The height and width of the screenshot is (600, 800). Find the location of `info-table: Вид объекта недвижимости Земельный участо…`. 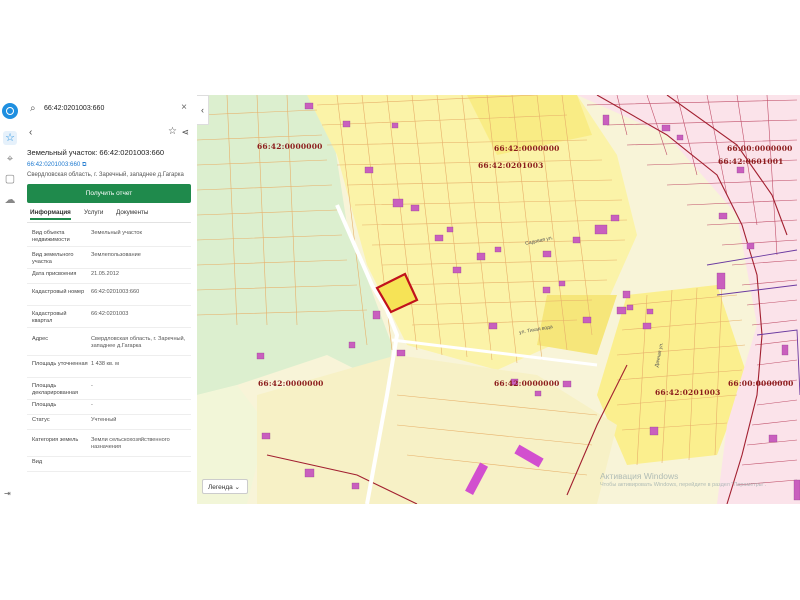

info-table: Вид объекта недвижимости Земельный участо… is located at coordinates (109, 348).